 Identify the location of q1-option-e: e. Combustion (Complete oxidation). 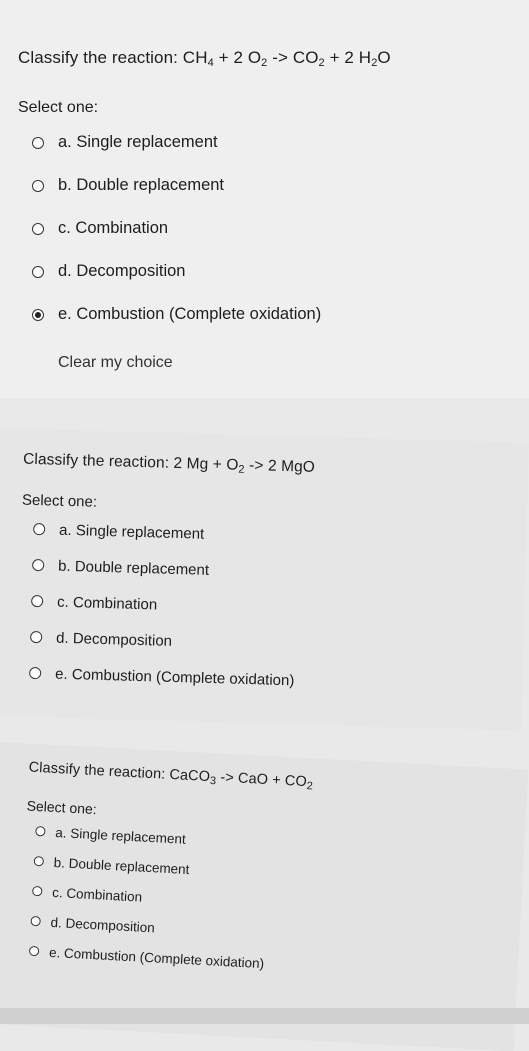
(280, 314).